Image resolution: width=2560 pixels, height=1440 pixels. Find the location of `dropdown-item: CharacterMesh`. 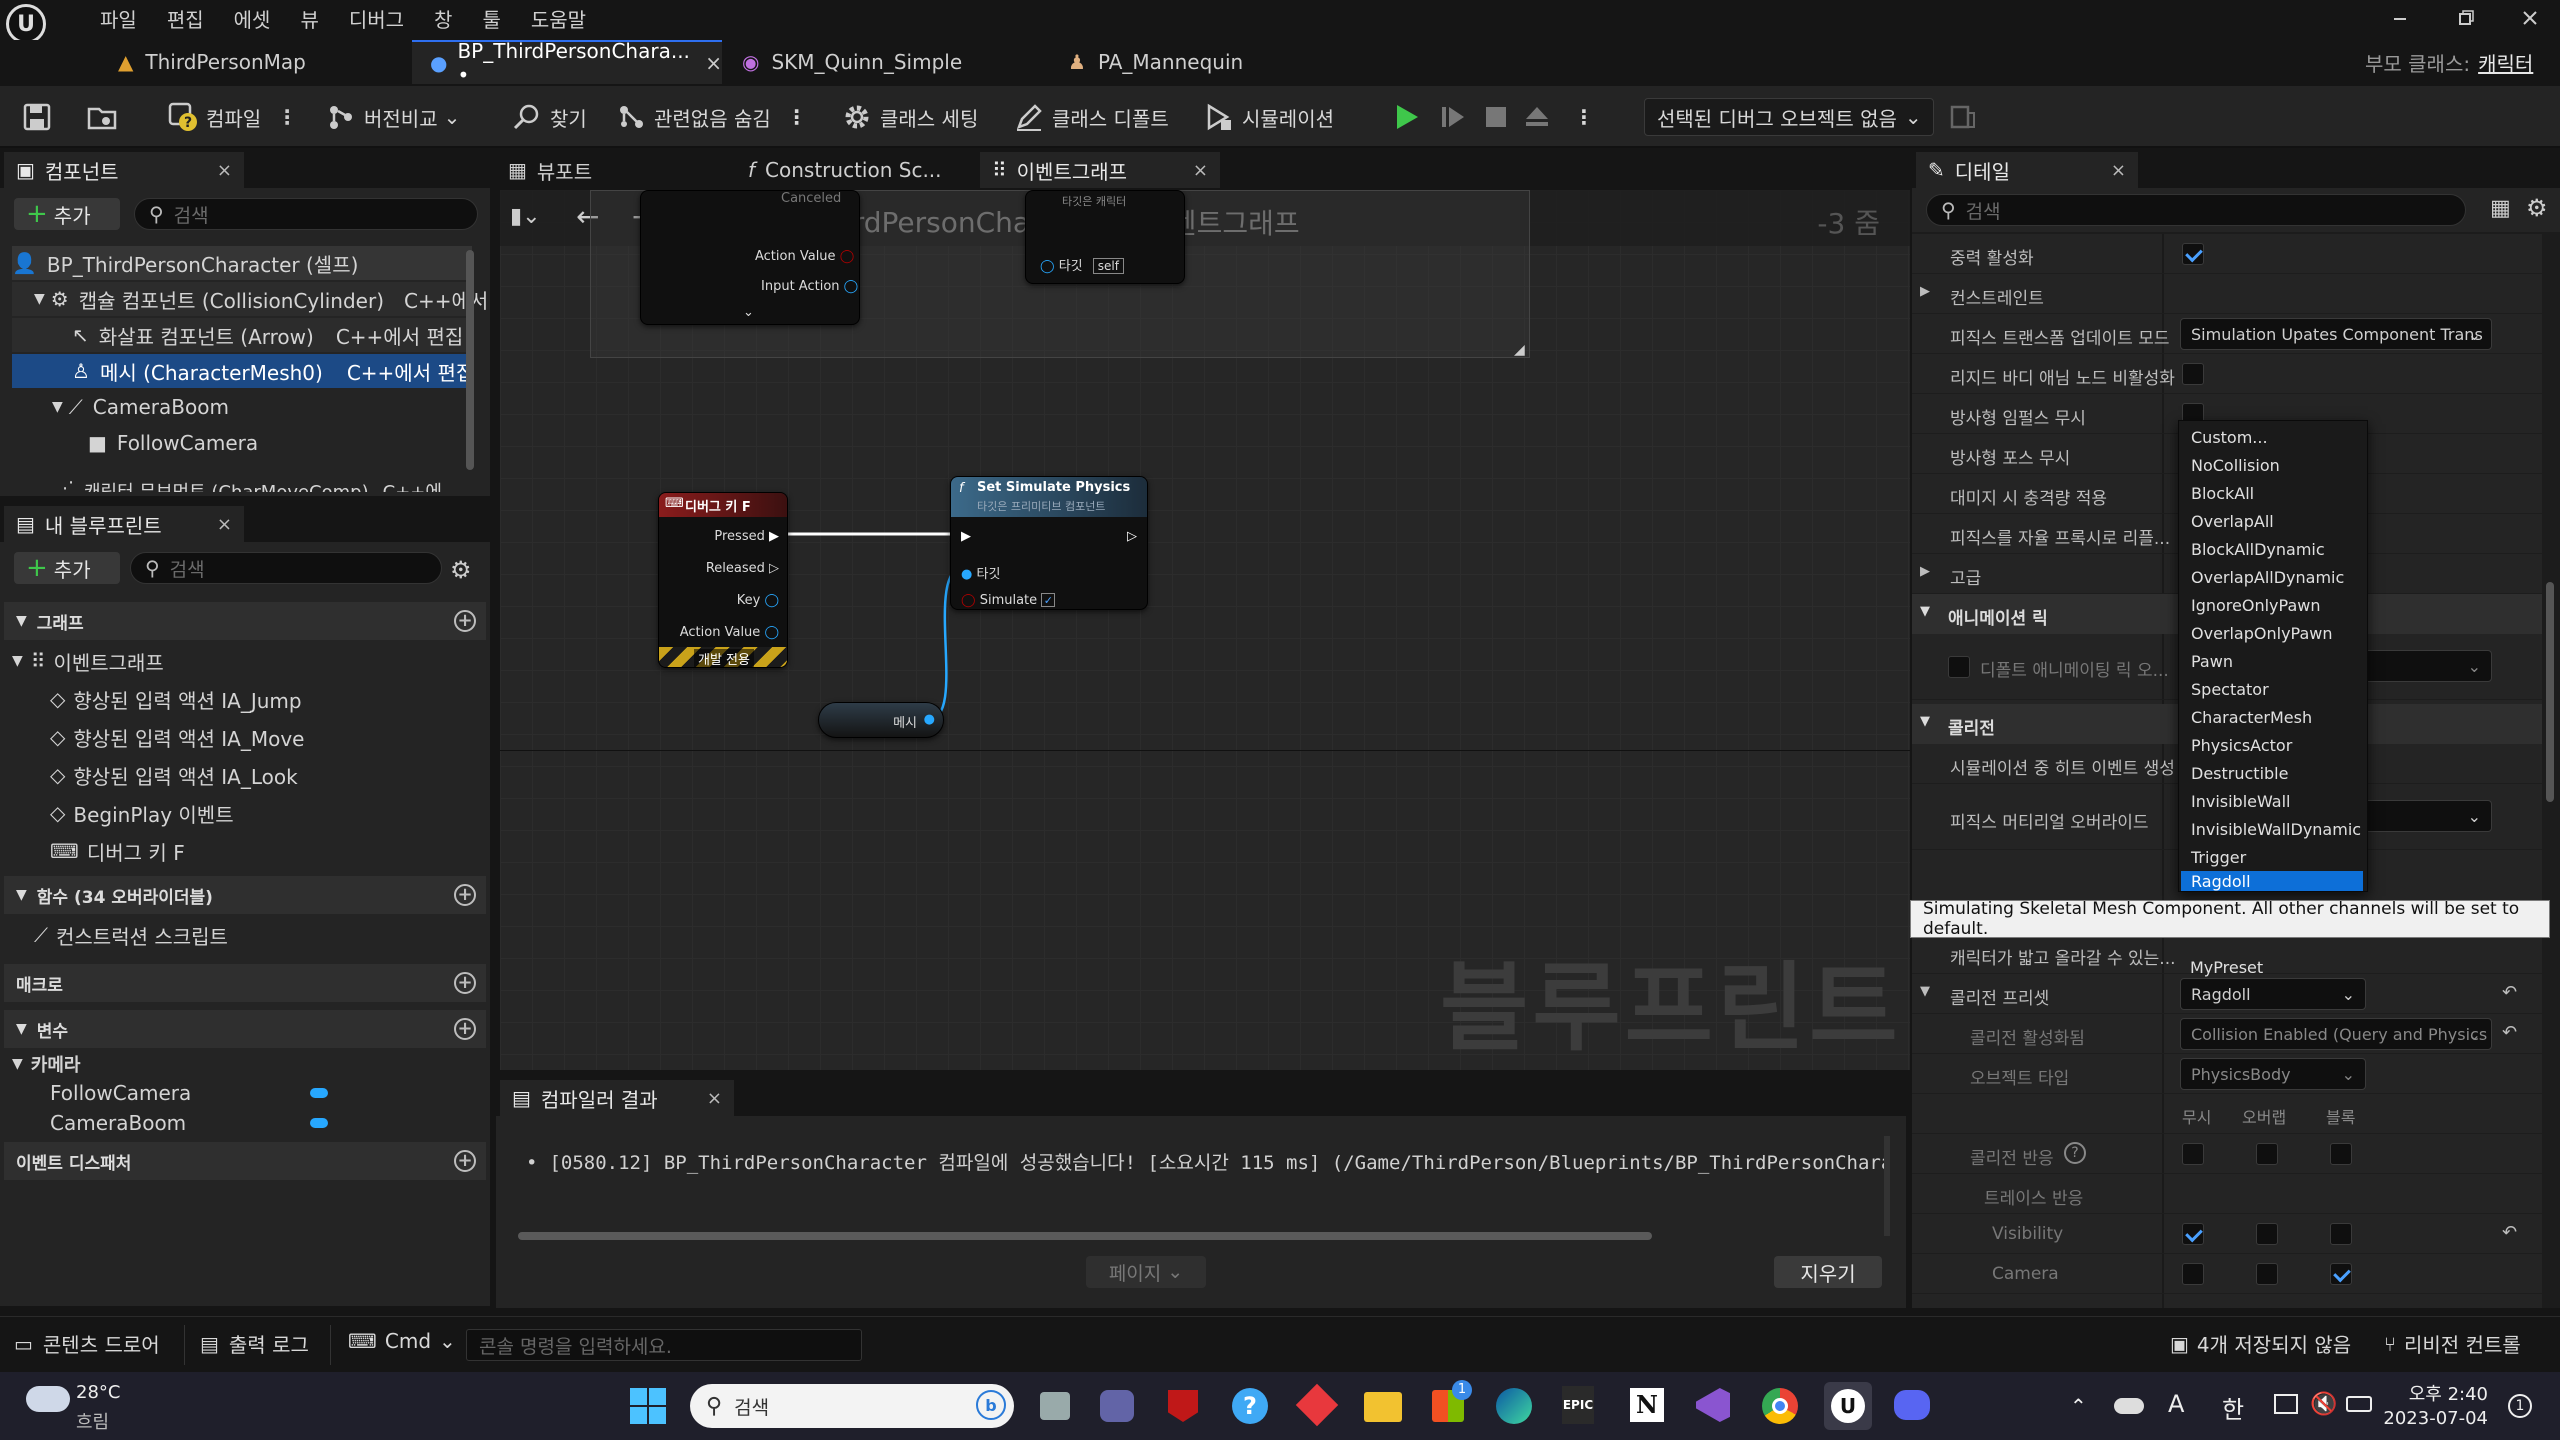

dropdown-item: CharacterMesh is located at coordinates (2272, 717).